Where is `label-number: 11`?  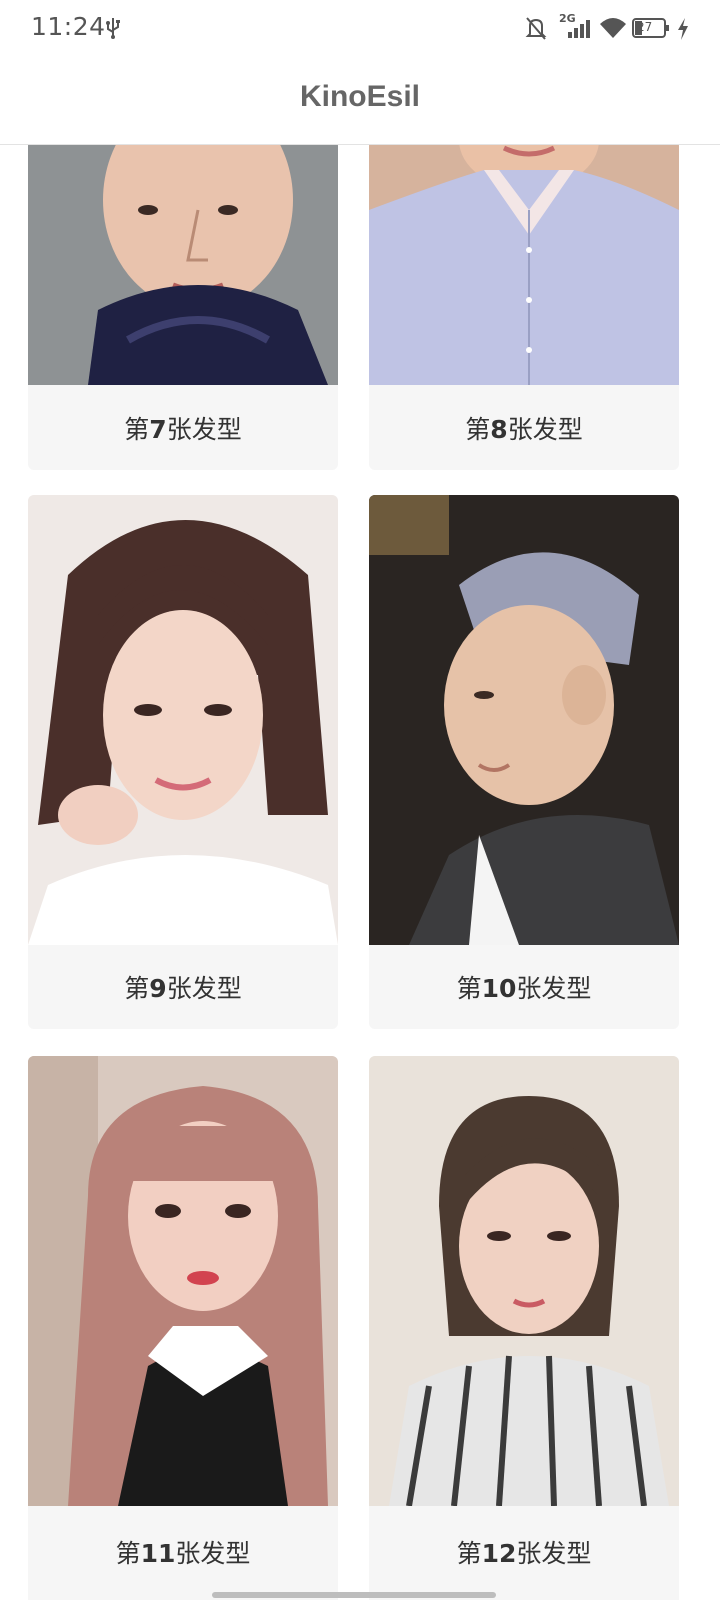
label-number: 11 is located at coordinates (158, 1553).